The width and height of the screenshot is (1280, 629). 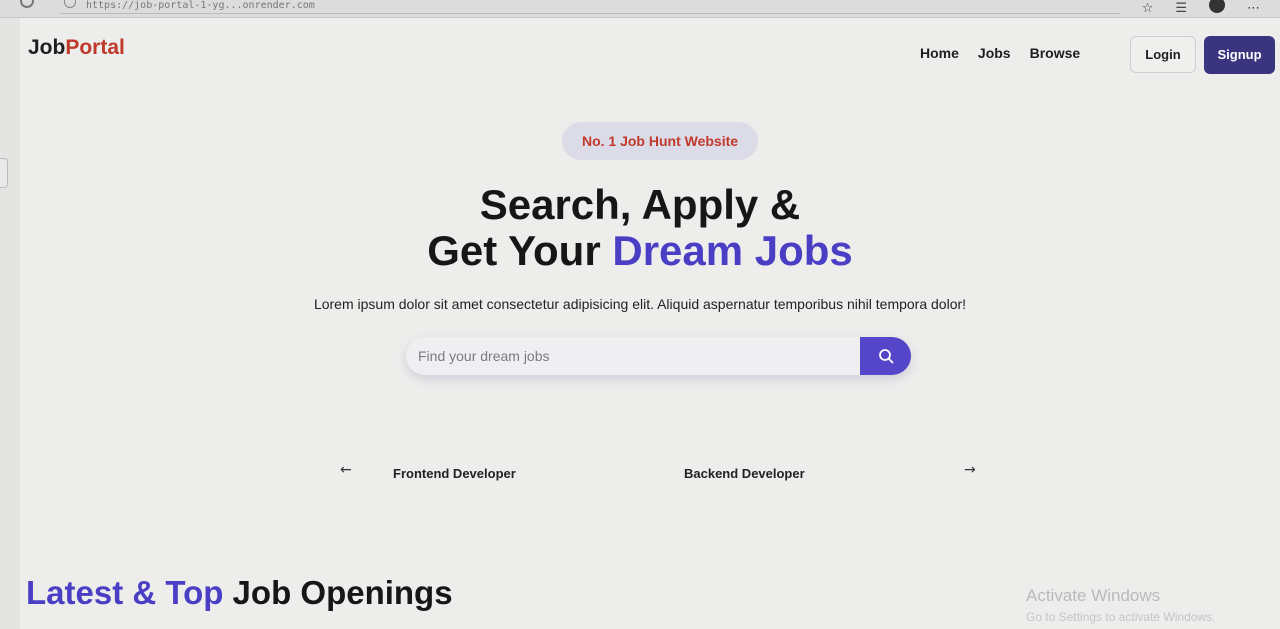 I want to click on nav-links: Home Jobs Browse, so click(x=1000, y=53).